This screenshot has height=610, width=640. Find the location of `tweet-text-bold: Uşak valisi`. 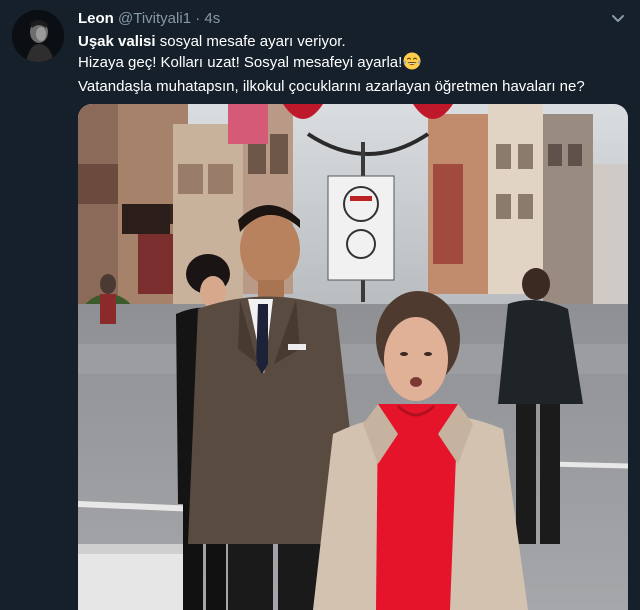

tweet-text-bold: Uşak valisi is located at coordinates (117, 41).